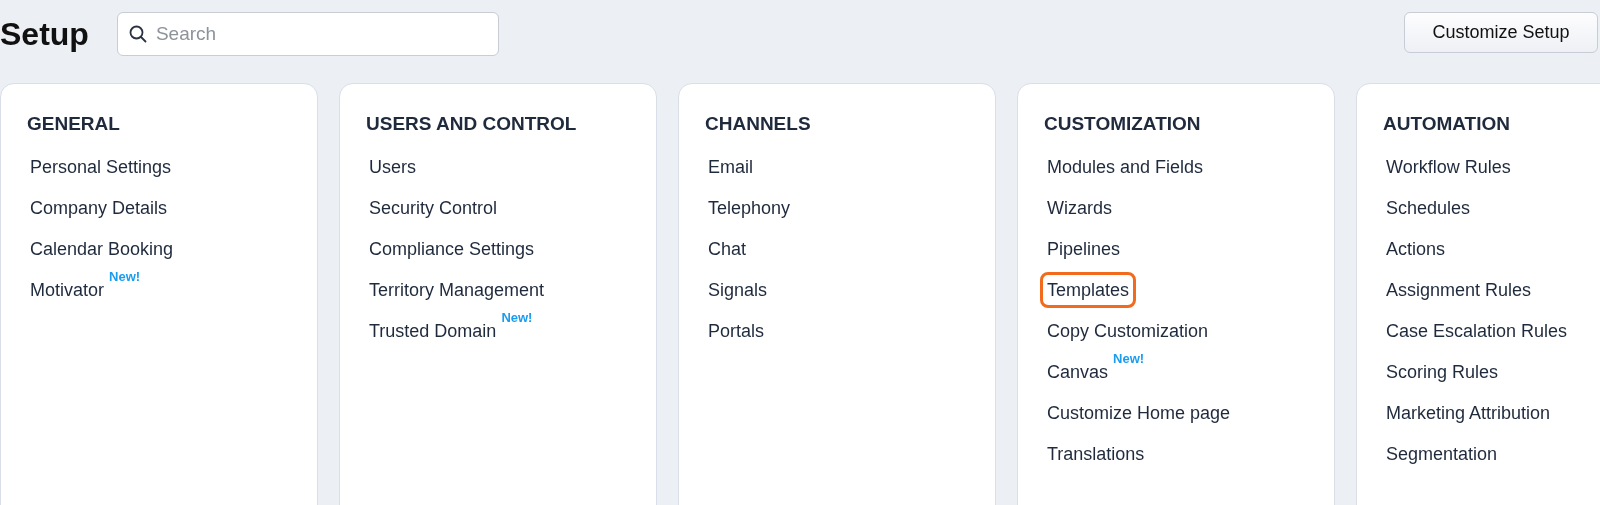  What do you see at coordinates (1128, 331) in the screenshot?
I see `settings-link: Copy Customization` at bounding box center [1128, 331].